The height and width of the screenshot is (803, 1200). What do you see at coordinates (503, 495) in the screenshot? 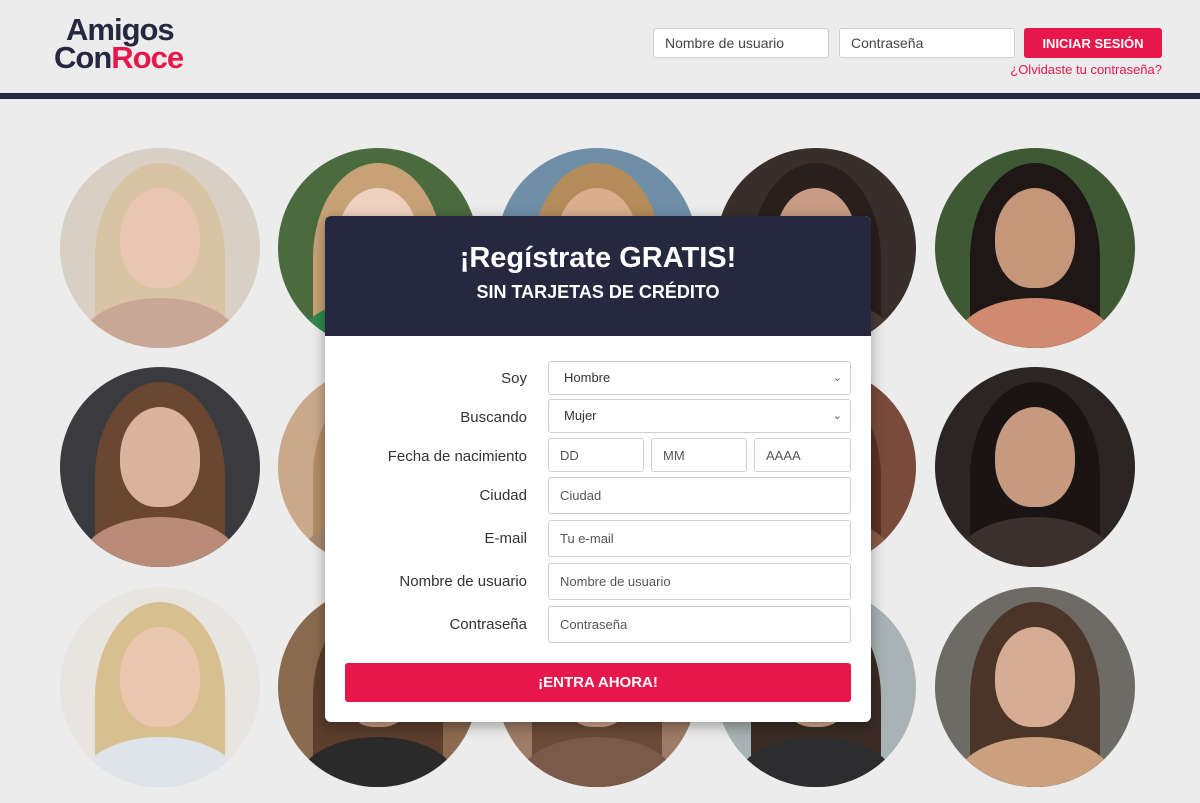
I see `label-ciudad: Ciudad` at bounding box center [503, 495].